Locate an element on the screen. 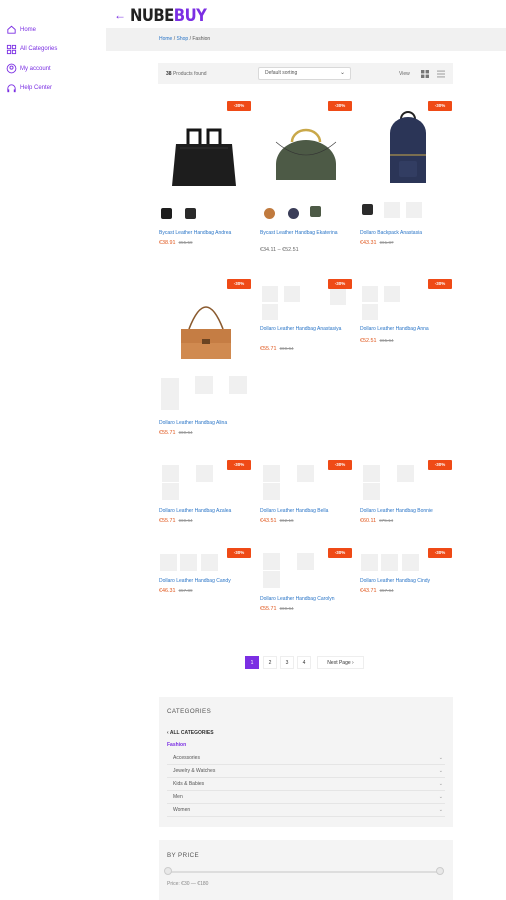  page-2: 2 is located at coordinates (270, 662).